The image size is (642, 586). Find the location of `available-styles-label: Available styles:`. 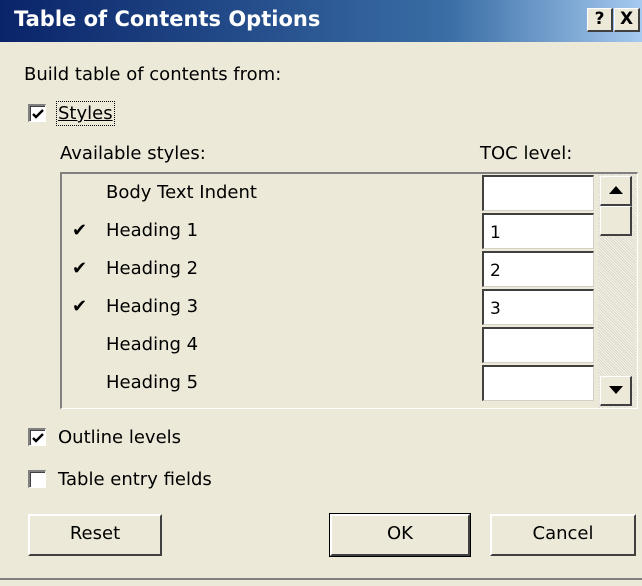

available-styles-label: Available styles: is located at coordinates (133, 153).